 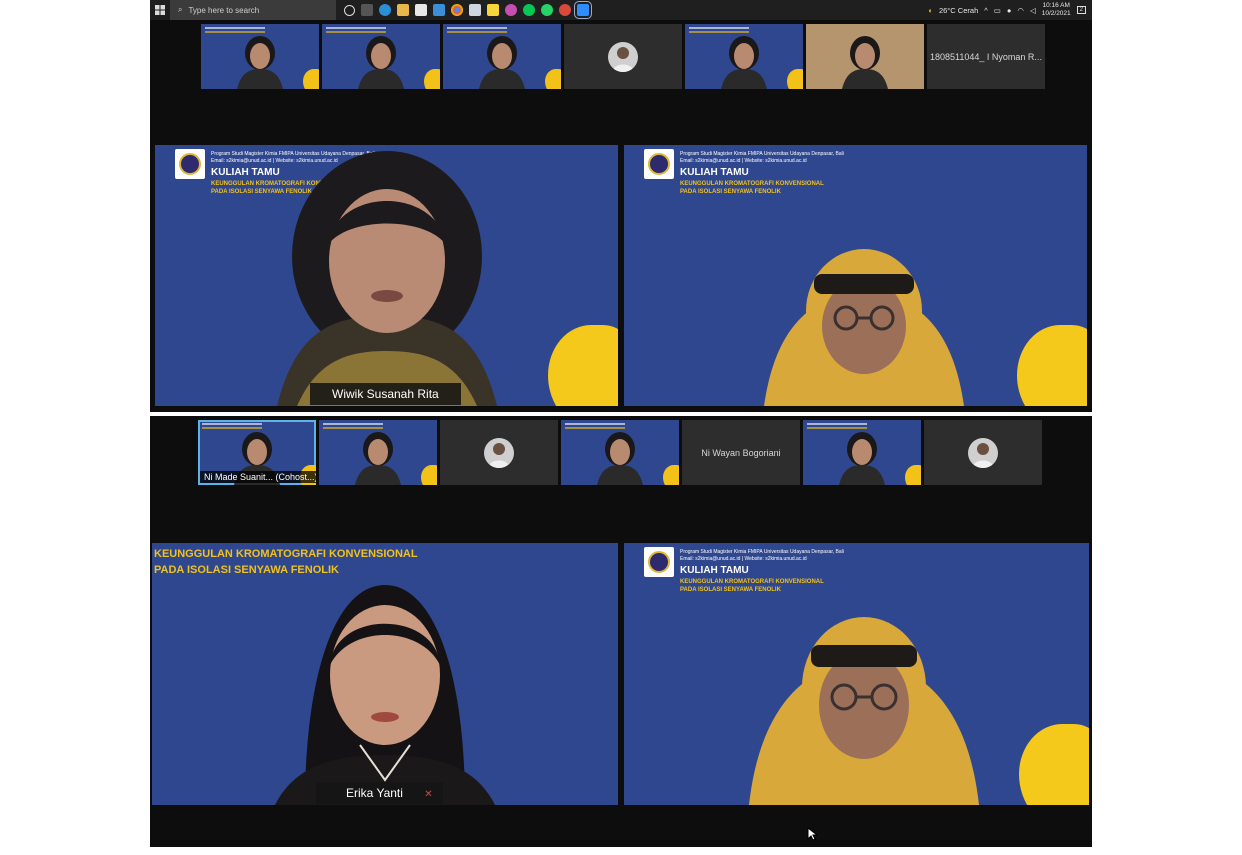 What do you see at coordinates (1033, 10) in the screenshot?
I see `volume-icon: ◁` at bounding box center [1033, 10].